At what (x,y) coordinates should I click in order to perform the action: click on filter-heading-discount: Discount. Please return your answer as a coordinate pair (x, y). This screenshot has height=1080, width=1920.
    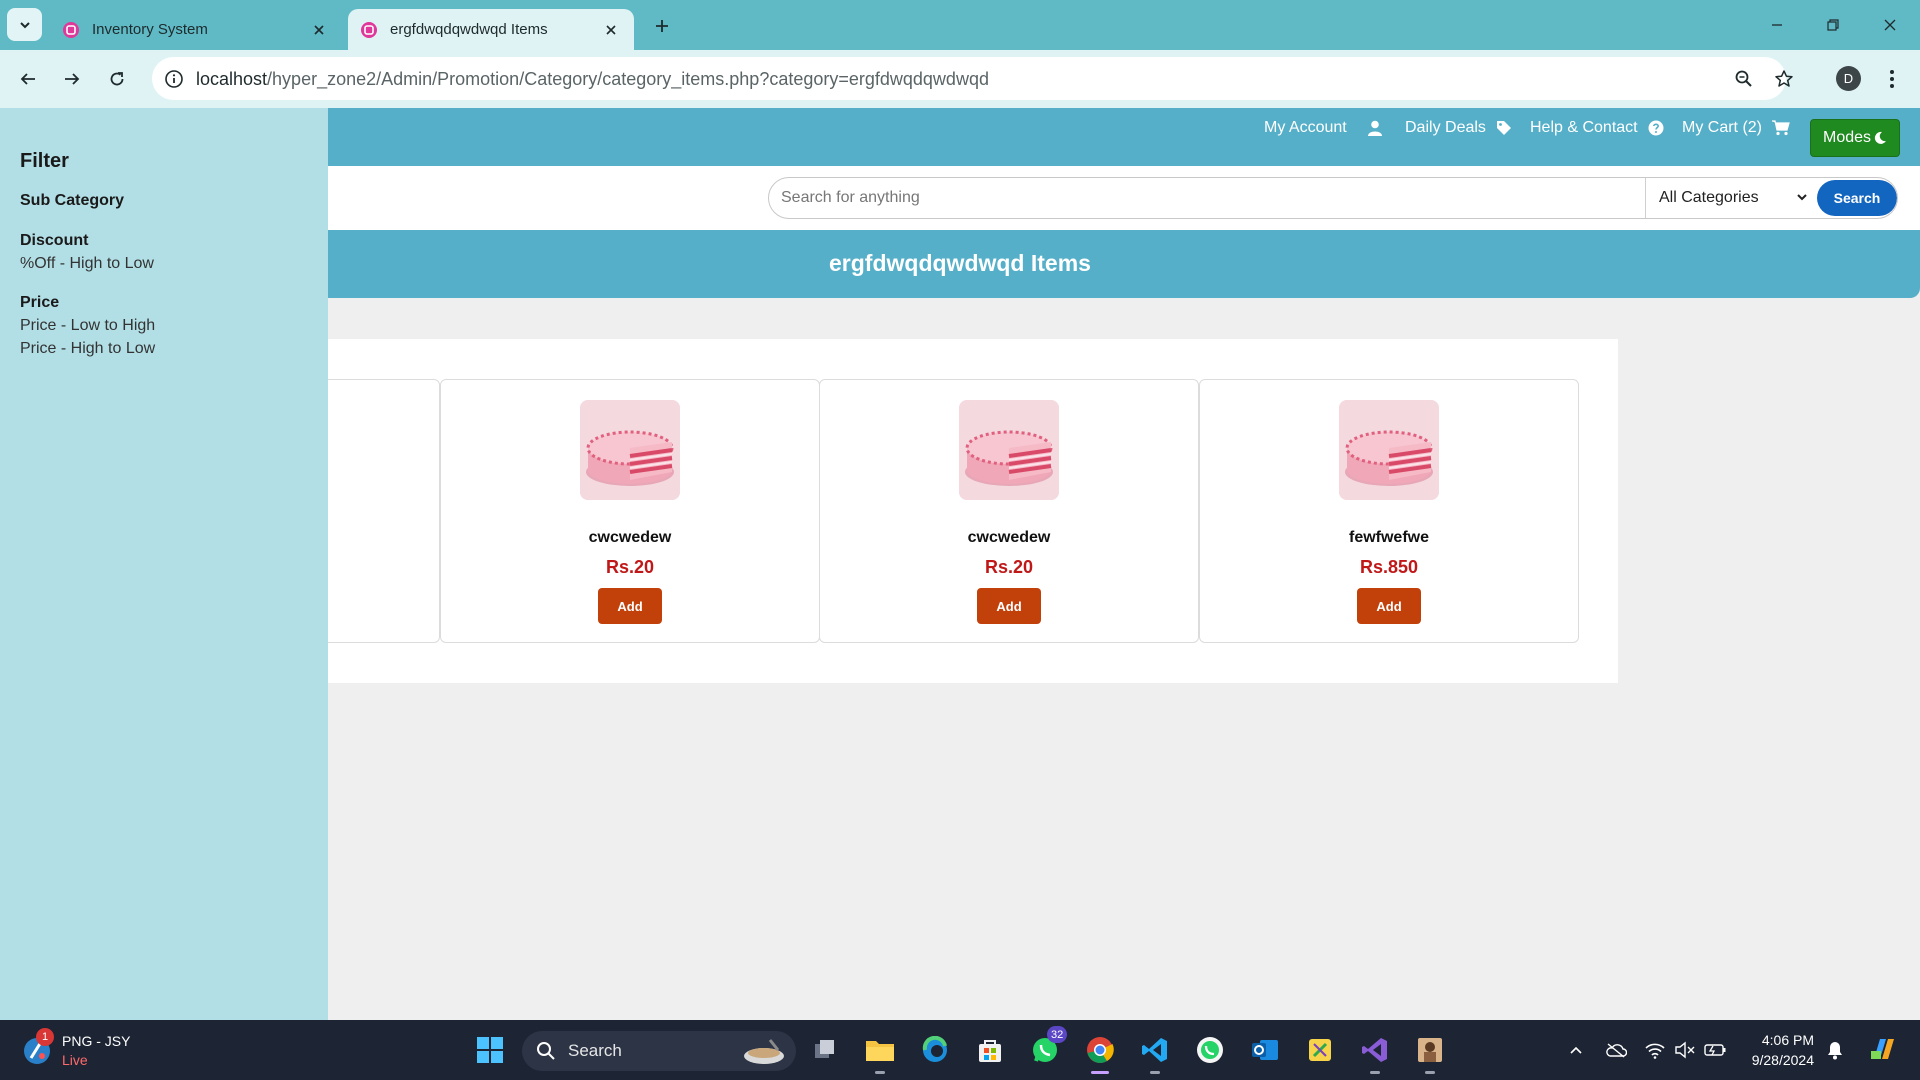
    Looking at the image, I should click on (54, 240).